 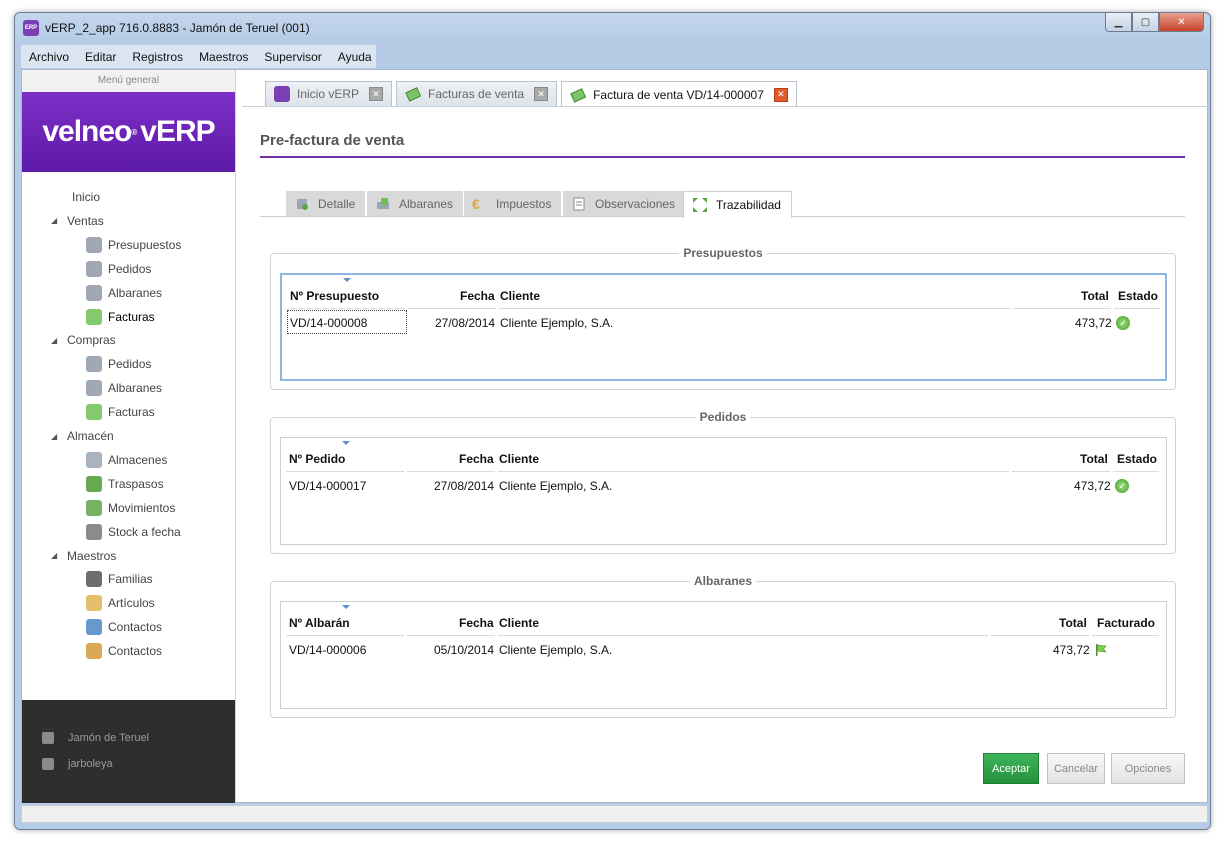 What do you see at coordinates (319, 623) in the screenshot?
I see `col-header-num: Nº Albarán` at bounding box center [319, 623].